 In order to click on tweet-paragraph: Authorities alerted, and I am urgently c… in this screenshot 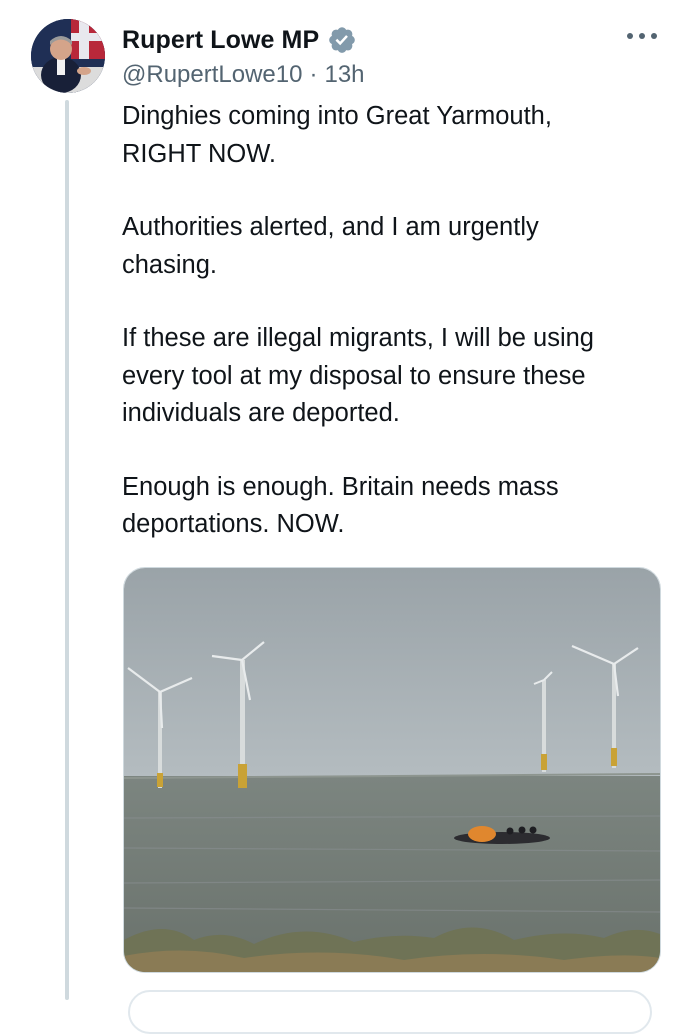, I will do `click(330, 246)`.